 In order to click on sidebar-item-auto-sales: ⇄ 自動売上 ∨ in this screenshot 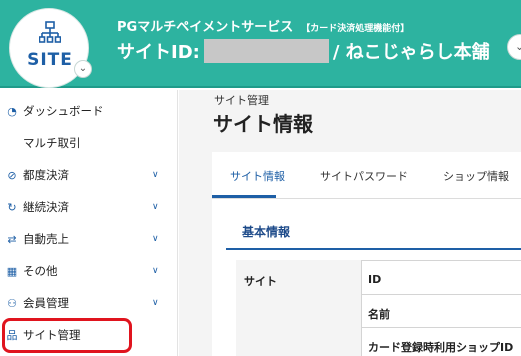, I will do `click(89, 239)`.